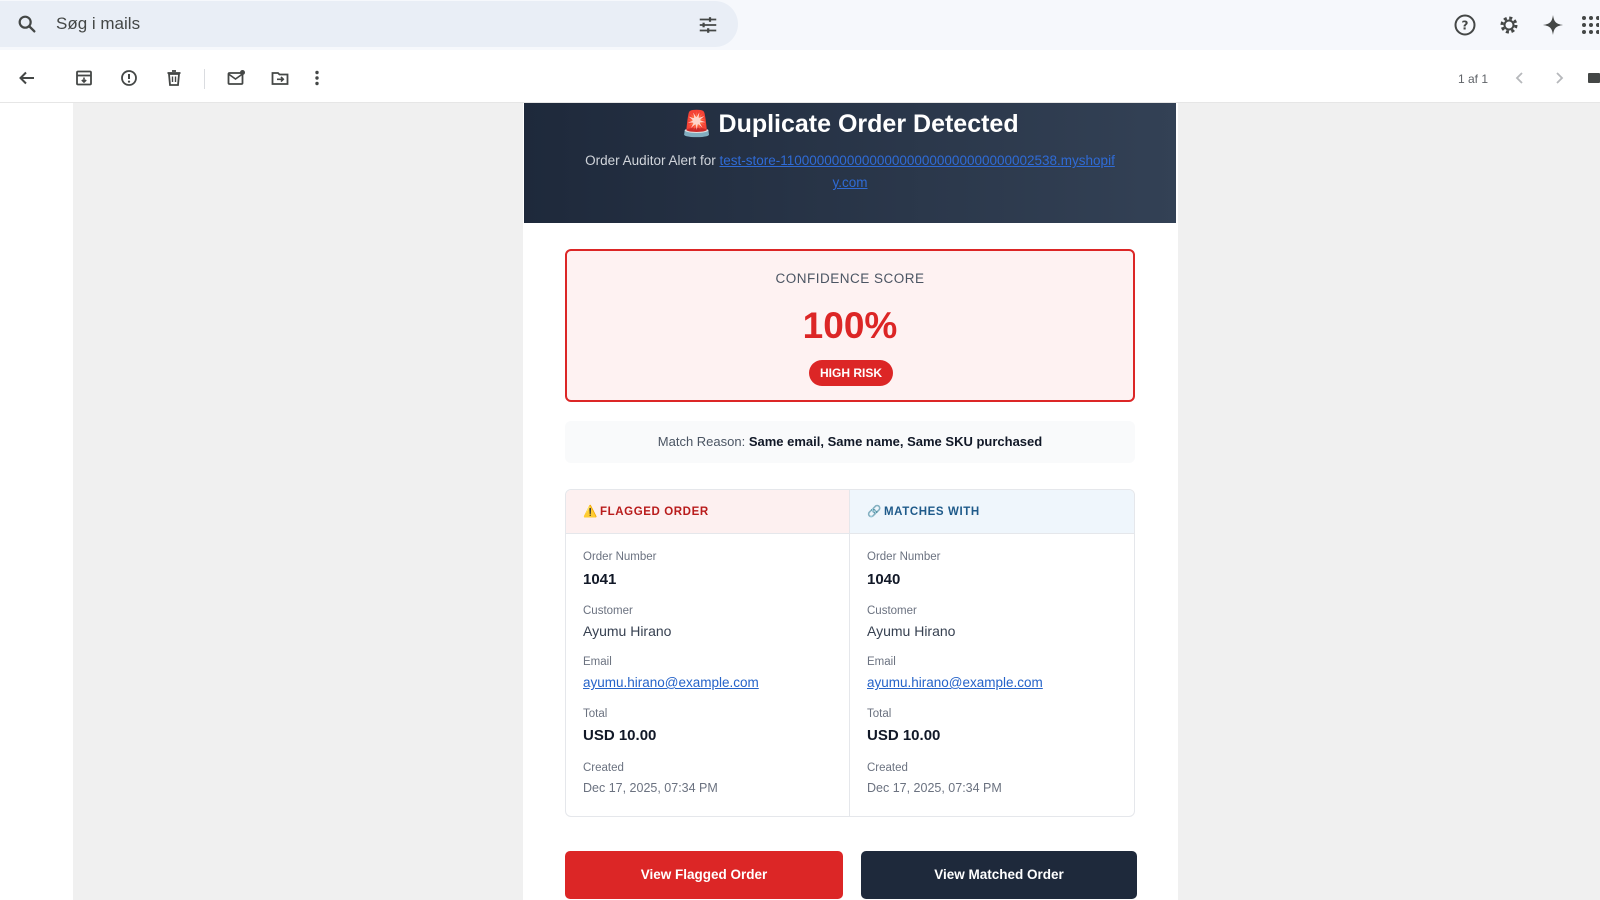 The height and width of the screenshot is (900, 1600). I want to click on help-icon: ?, so click(1465, 25).